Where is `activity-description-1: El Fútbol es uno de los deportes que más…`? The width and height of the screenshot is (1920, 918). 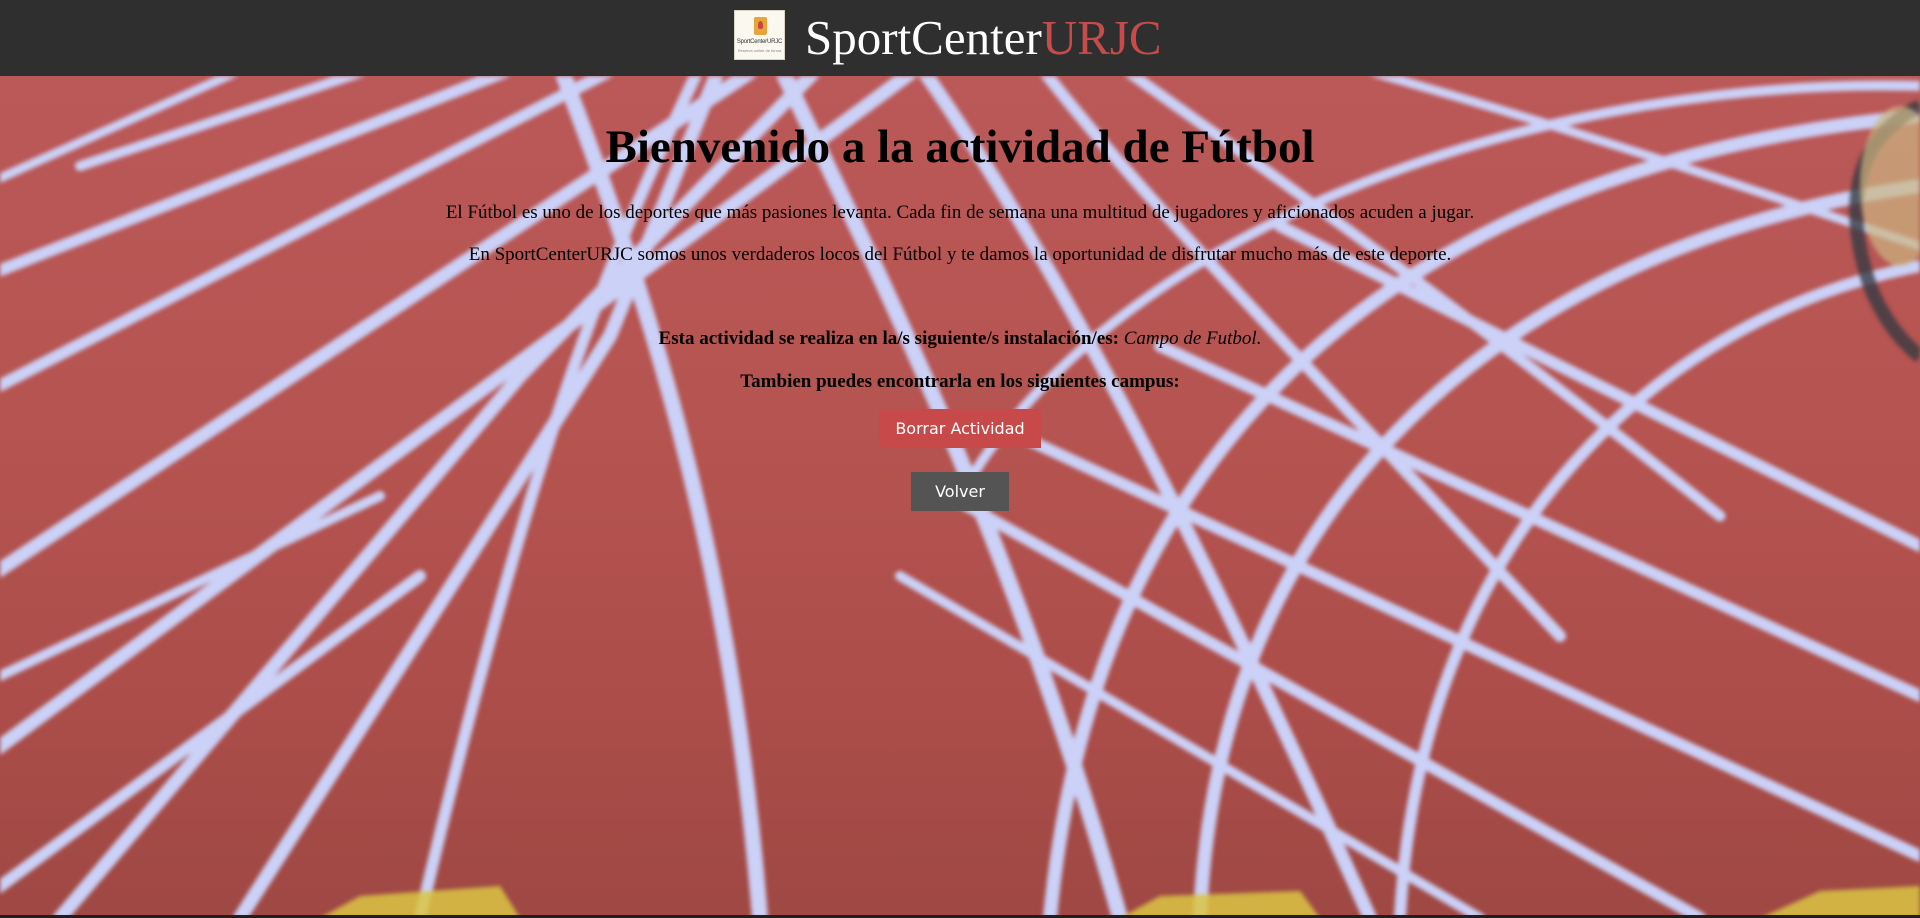 activity-description-1: El Fútbol es uno de los deportes que más… is located at coordinates (960, 212).